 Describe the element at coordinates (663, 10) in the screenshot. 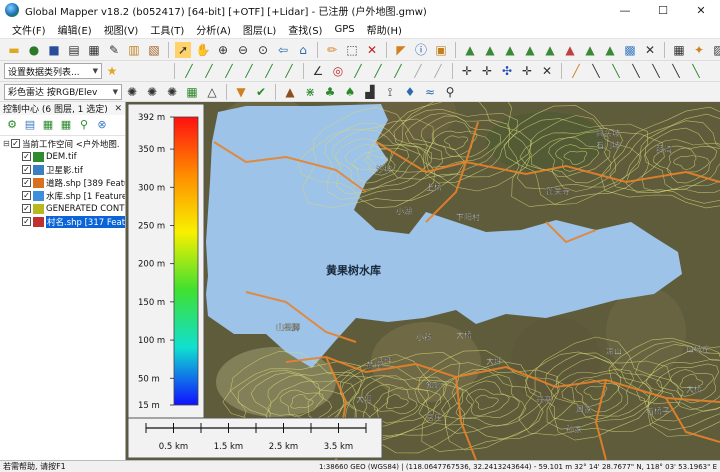

I see `maximize-button: ☐` at that location.